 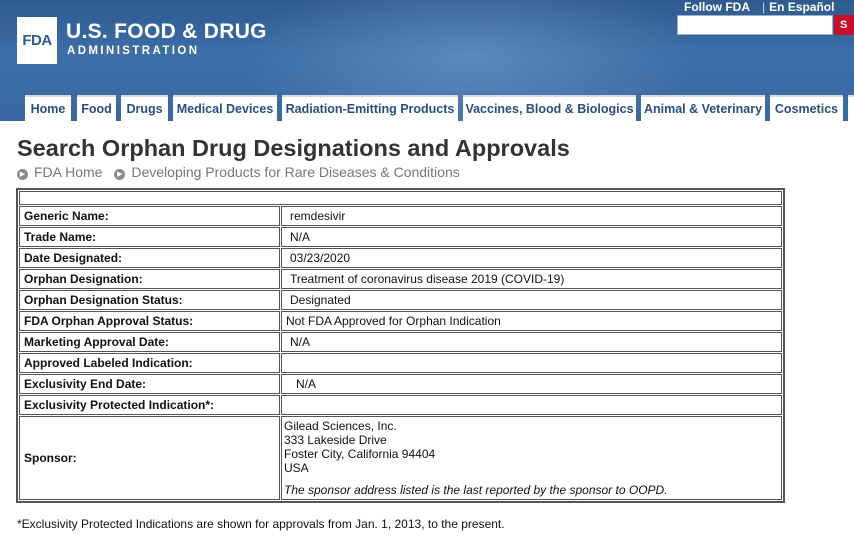 I want to click on row-value: Not FDA Approved for Orphan Indication, so click(x=531, y=321).